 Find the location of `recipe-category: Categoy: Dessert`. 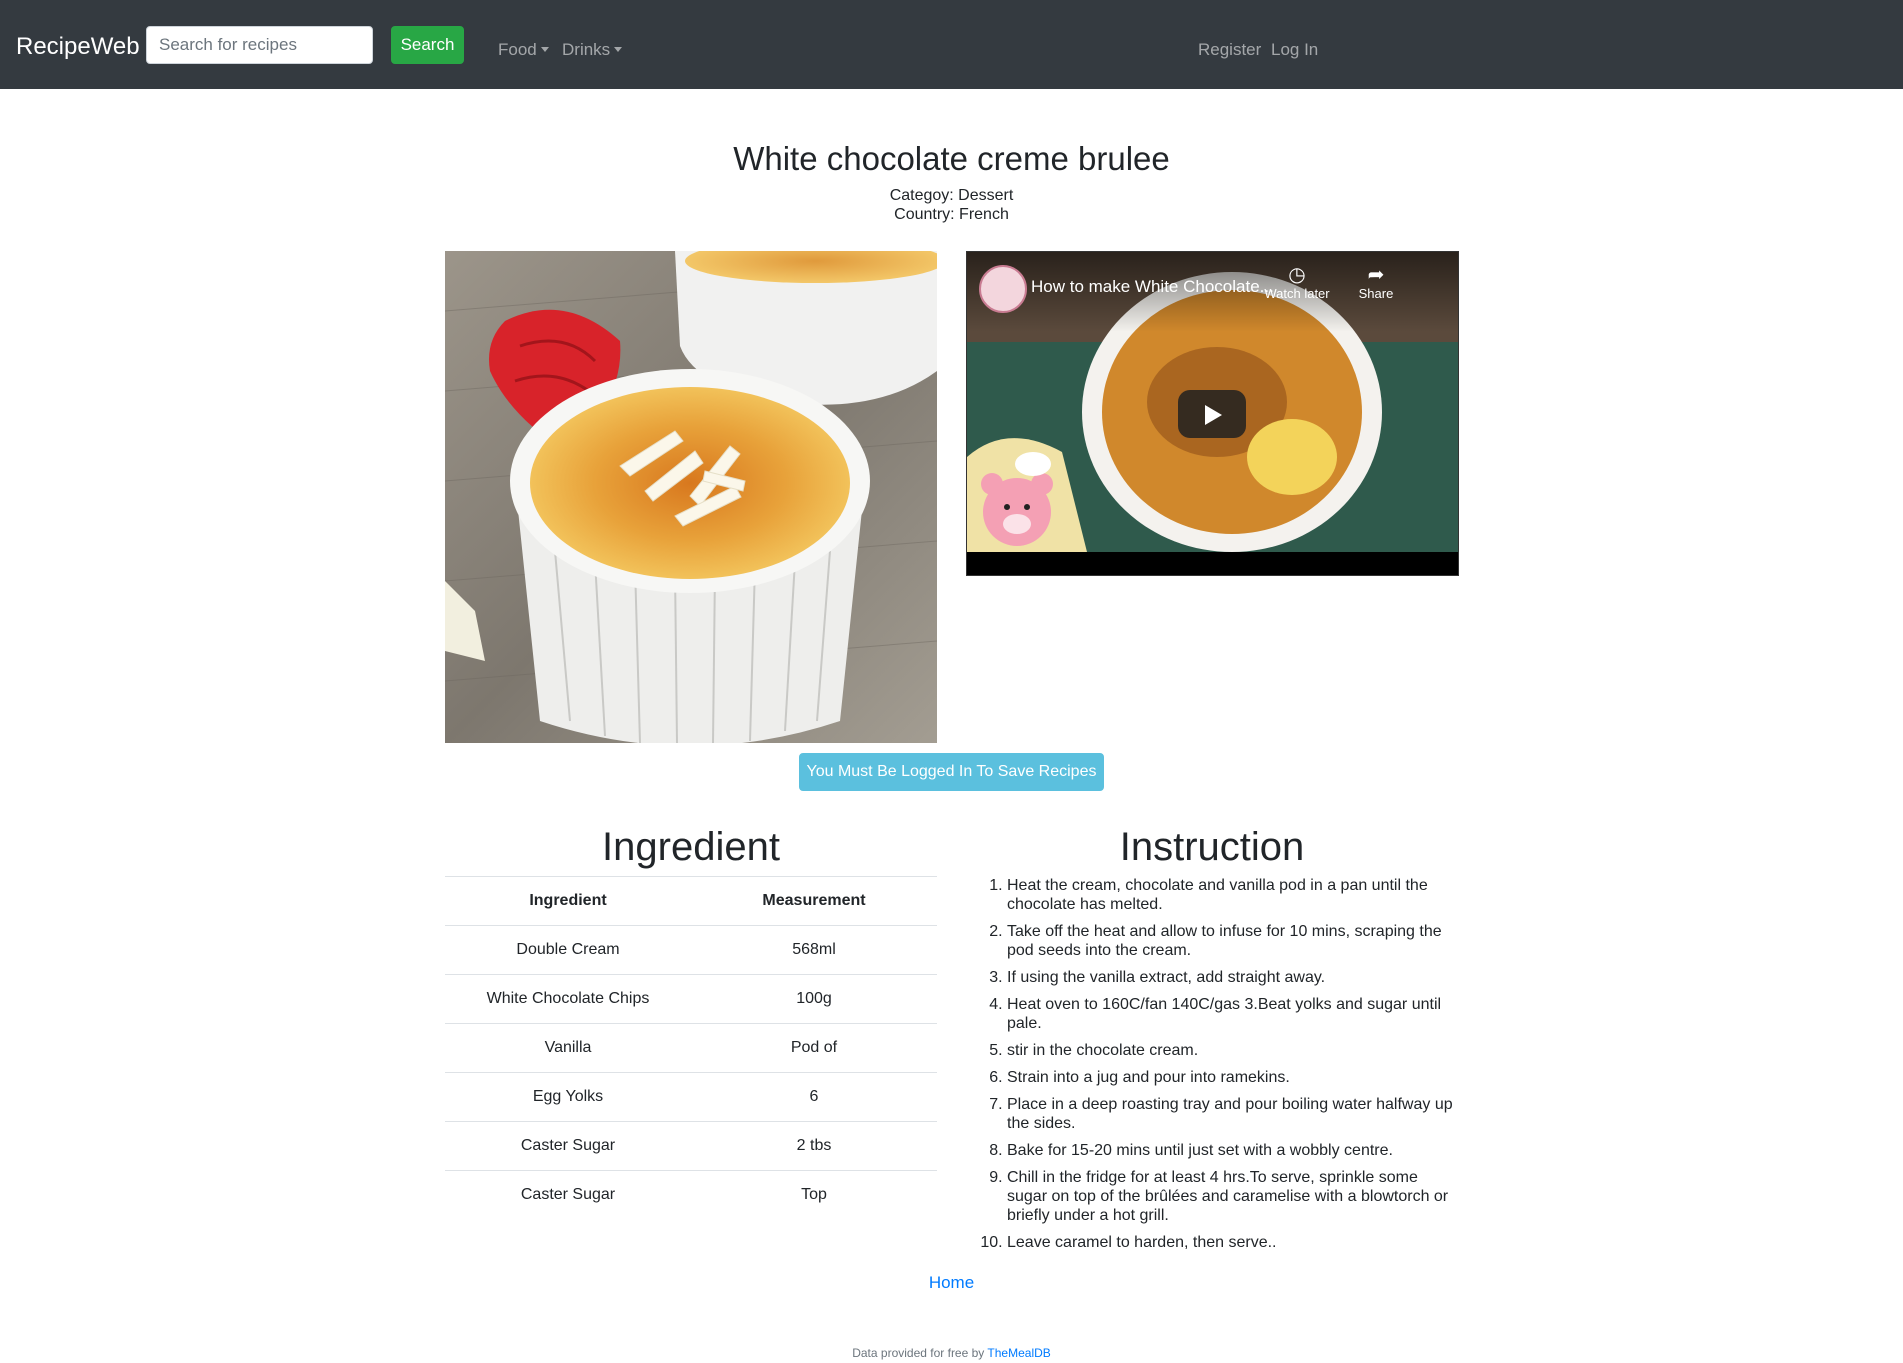

recipe-category: Categoy: Dessert is located at coordinates (951, 195).